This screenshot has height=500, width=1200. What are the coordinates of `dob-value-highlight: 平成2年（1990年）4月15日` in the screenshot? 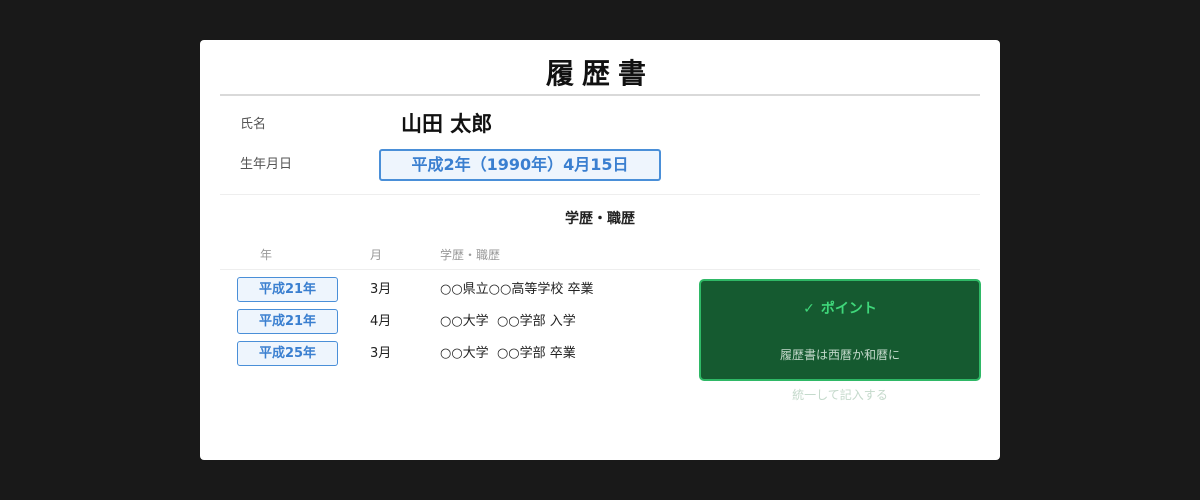 It's located at (520, 165).